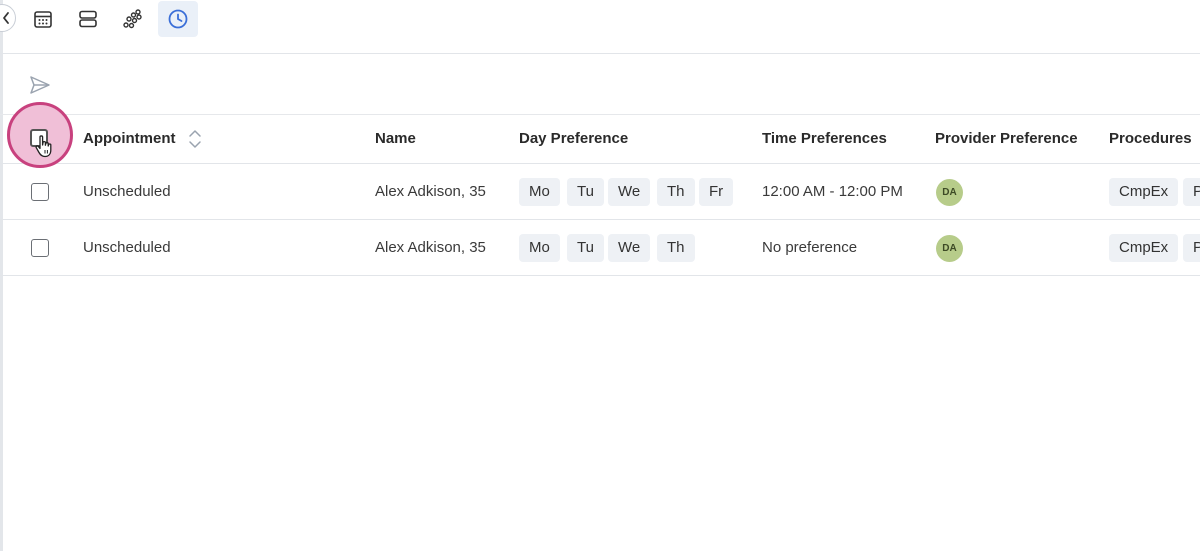  What do you see at coordinates (716, 192) in the screenshot?
I see `day-chip: Fr` at bounding box center [716, 192].